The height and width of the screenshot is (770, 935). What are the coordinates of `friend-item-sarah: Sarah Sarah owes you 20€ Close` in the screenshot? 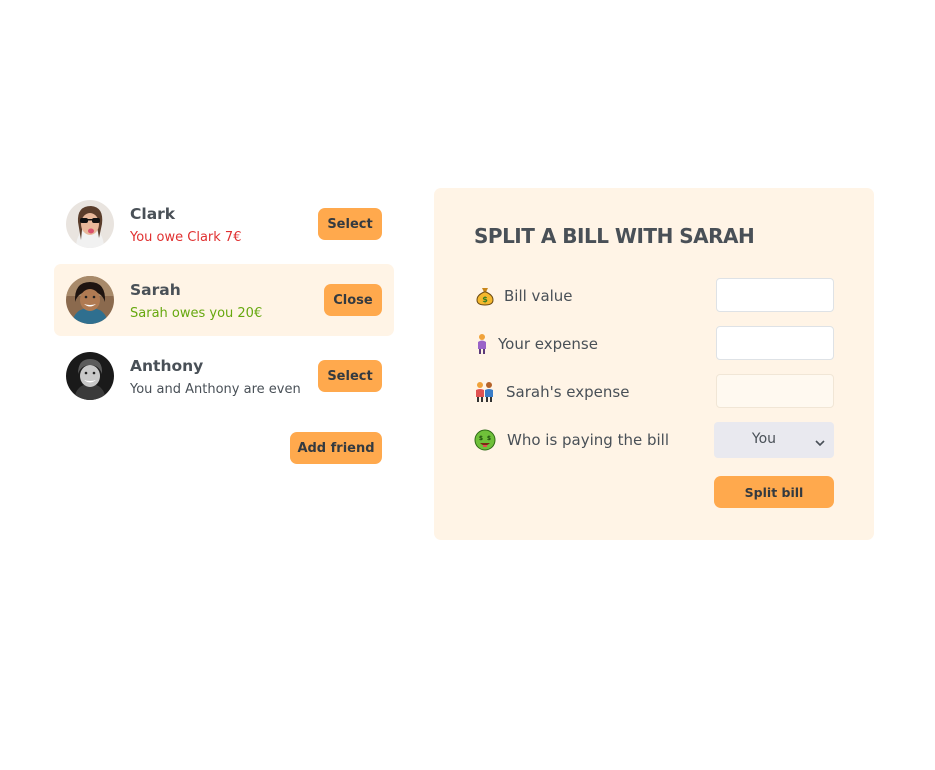 It's located at (224, 300).